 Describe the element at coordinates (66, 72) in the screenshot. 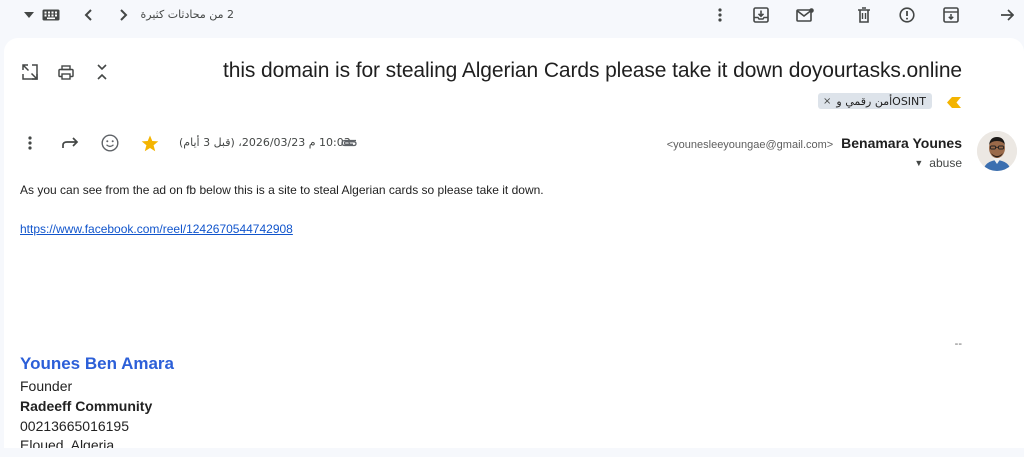

I see `print-icon` at that location.